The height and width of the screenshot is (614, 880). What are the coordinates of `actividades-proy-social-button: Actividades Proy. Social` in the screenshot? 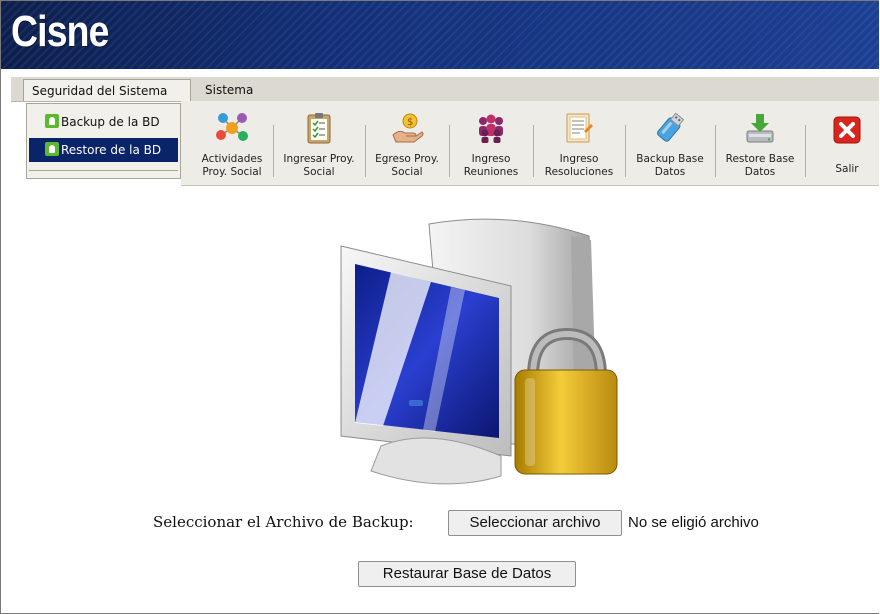 It's located at (232, 143).